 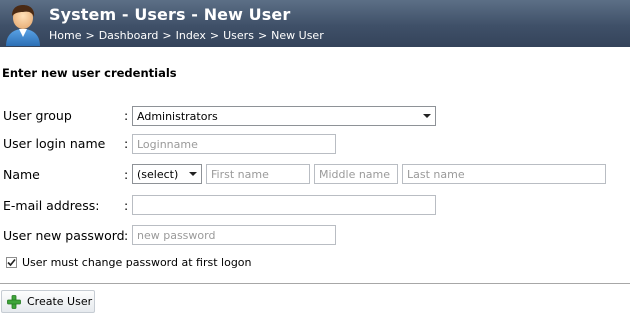 I want to click on breadcrumb-dashboard: Dashboard, so click(x=129, y=35).